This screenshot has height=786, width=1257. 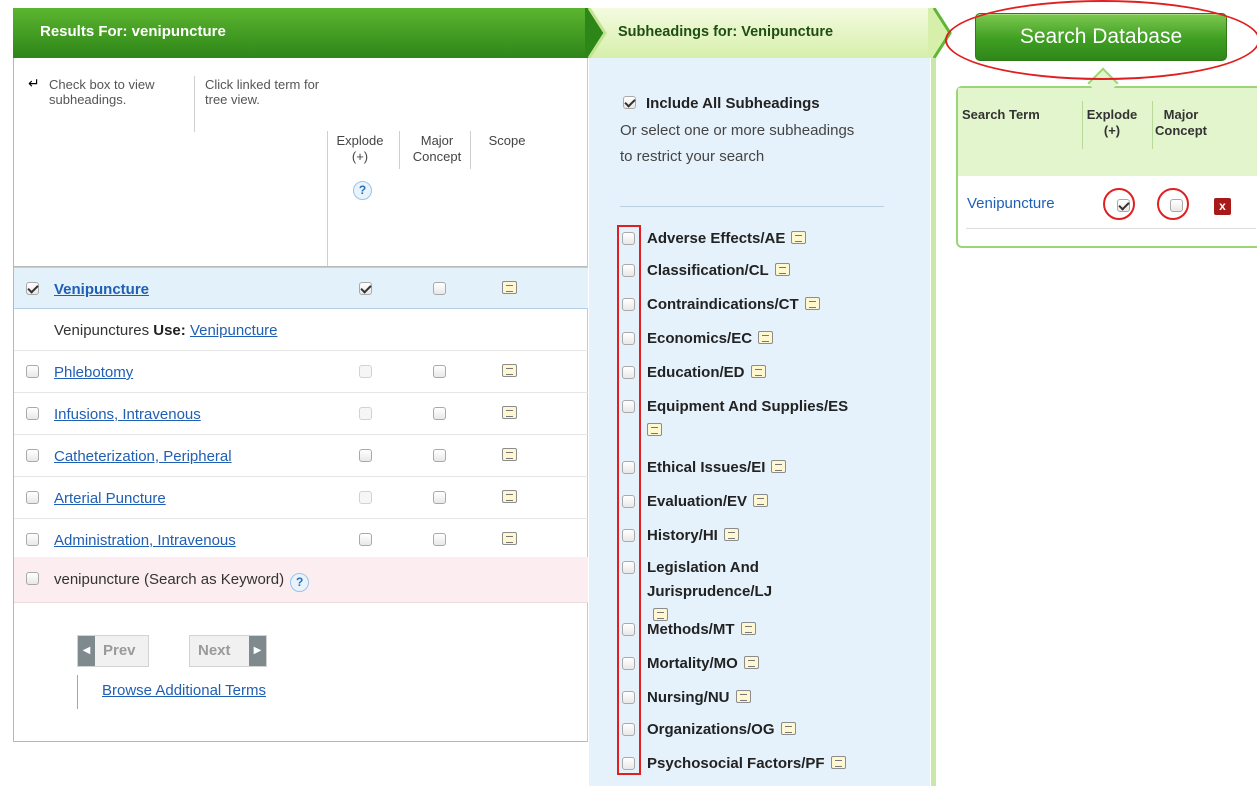 I want to click on include-all-subheadings: Include All Subheadings, so click(x=721, y=103).